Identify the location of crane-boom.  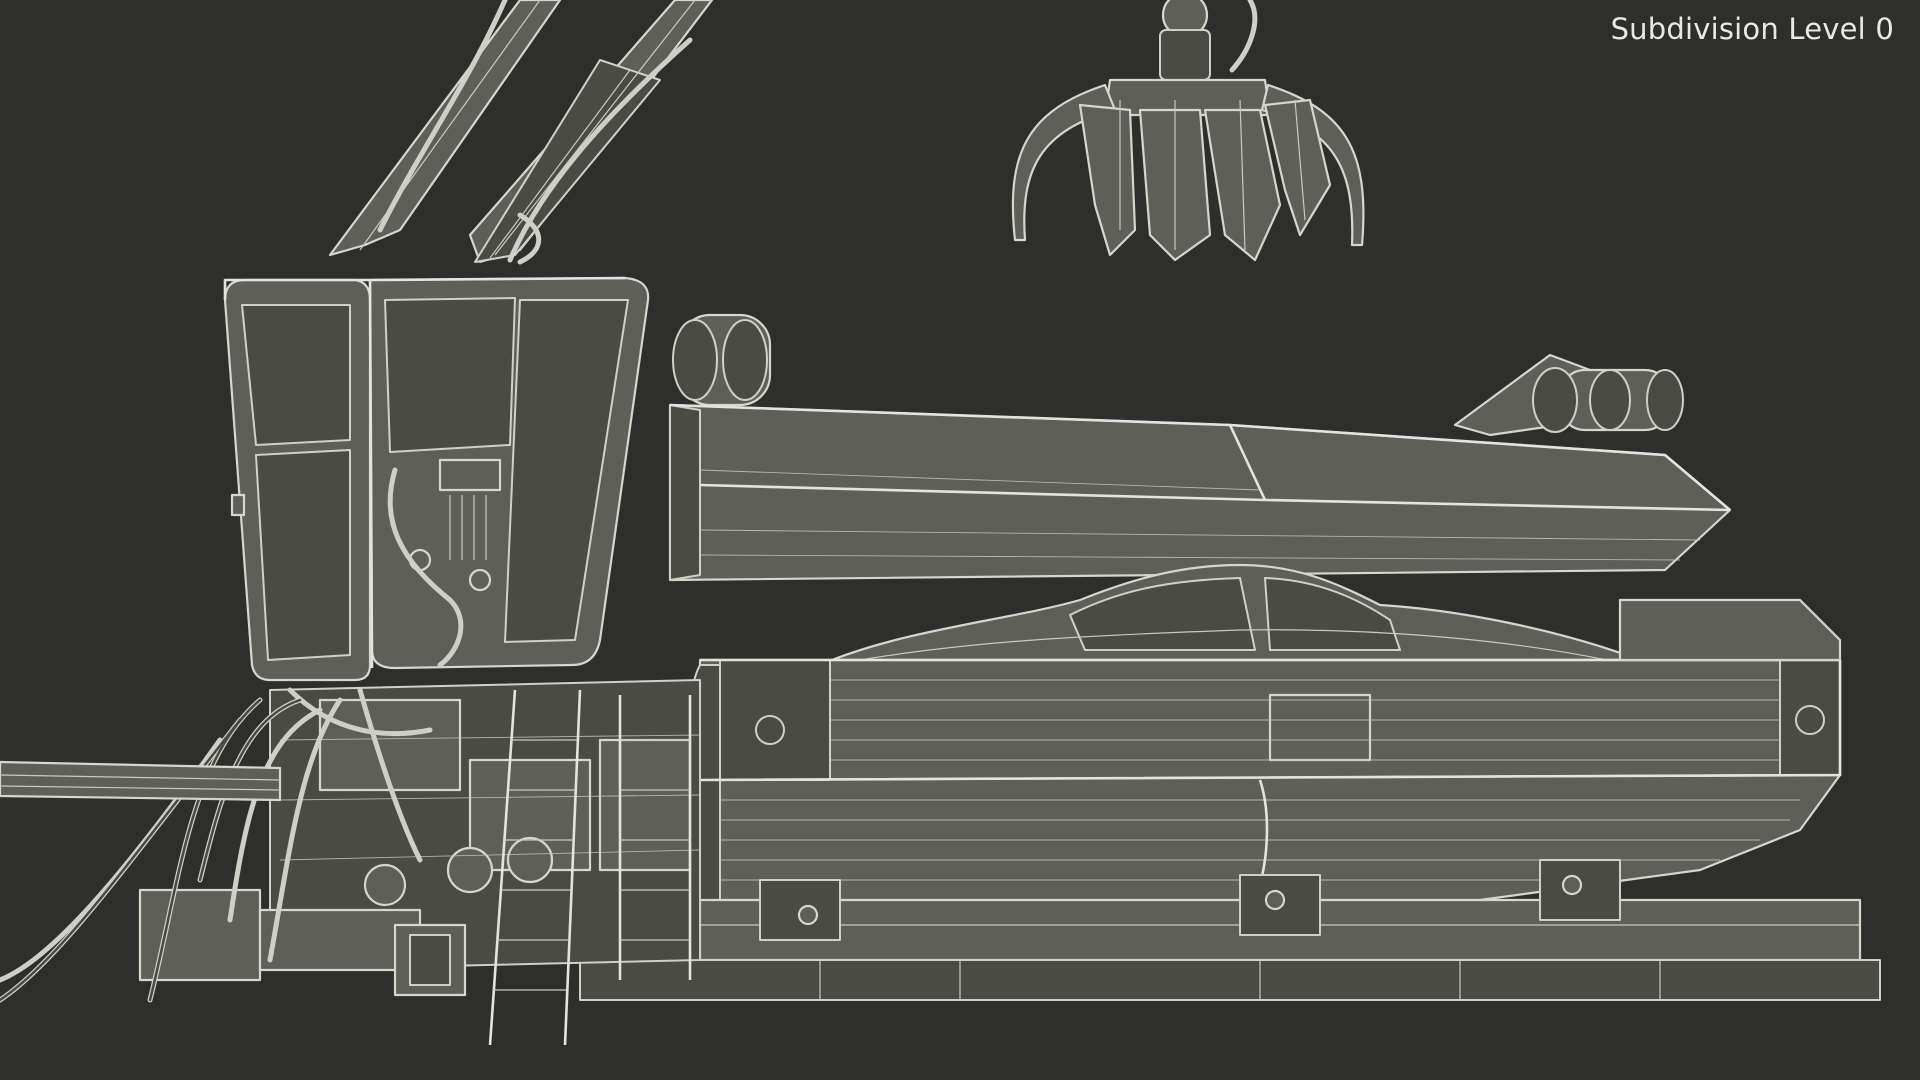
(521, 132).